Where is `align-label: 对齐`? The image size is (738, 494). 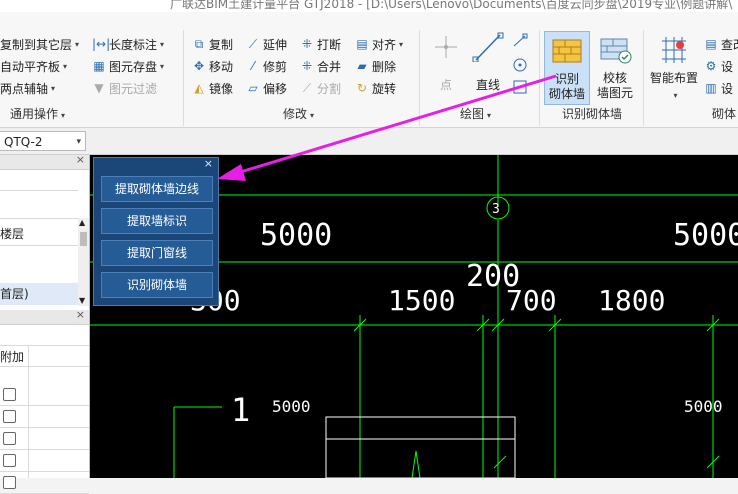 align-label: 对齐 is located at coordinates (384, 44).